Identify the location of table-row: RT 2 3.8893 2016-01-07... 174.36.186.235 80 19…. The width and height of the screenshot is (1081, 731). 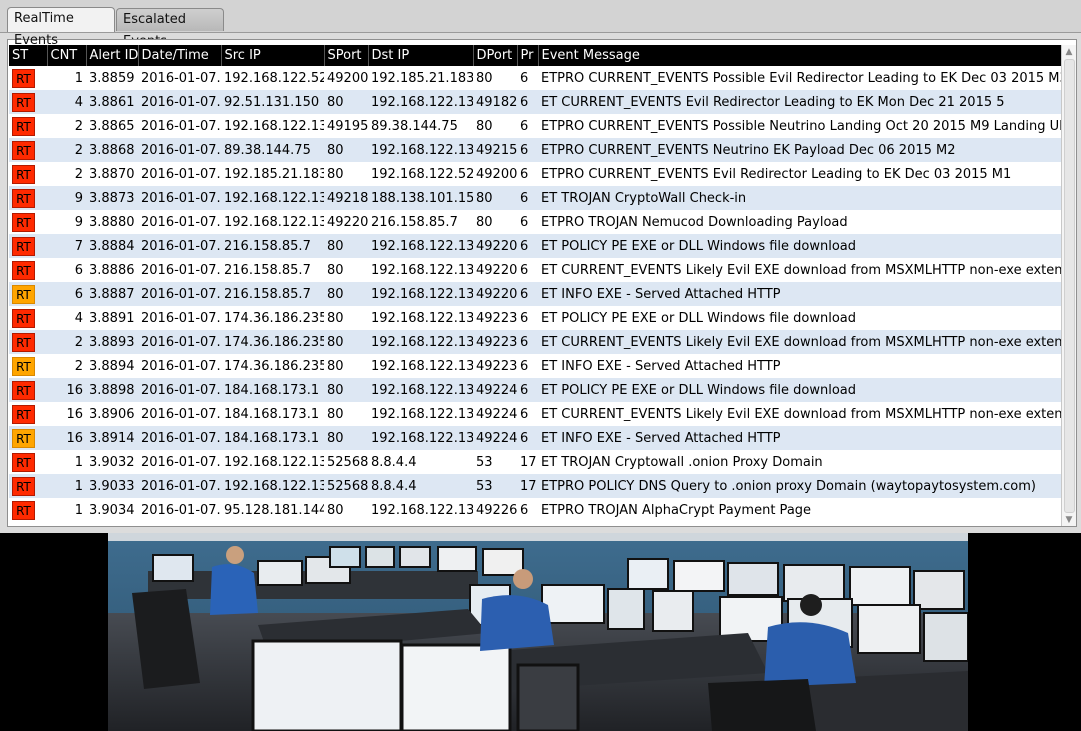
(535, 342).